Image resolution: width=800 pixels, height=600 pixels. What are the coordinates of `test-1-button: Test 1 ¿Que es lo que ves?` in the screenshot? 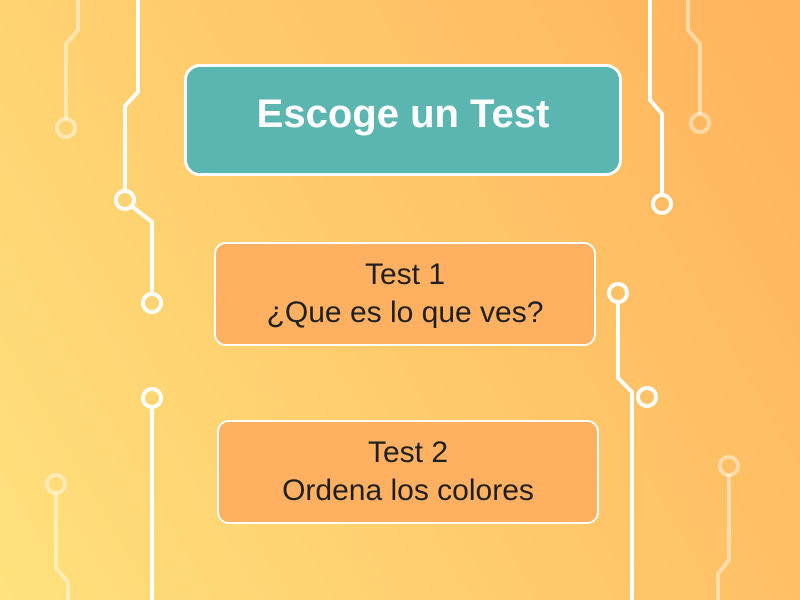 It's located at (405, 294).